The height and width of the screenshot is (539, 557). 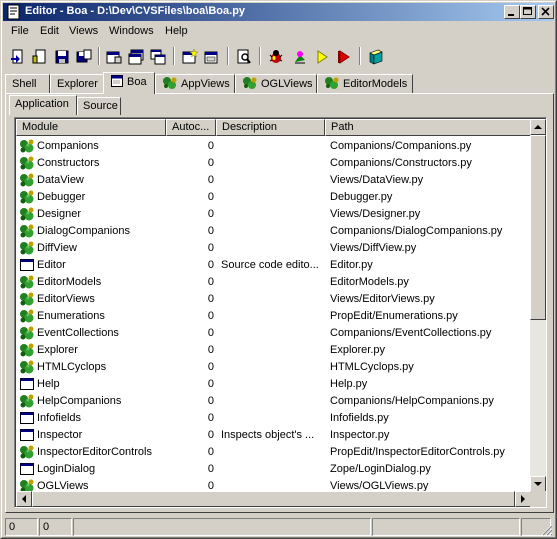 I want to click on table-row: EditorModels 0 EditorModels.py, so click(x=273, y=282).